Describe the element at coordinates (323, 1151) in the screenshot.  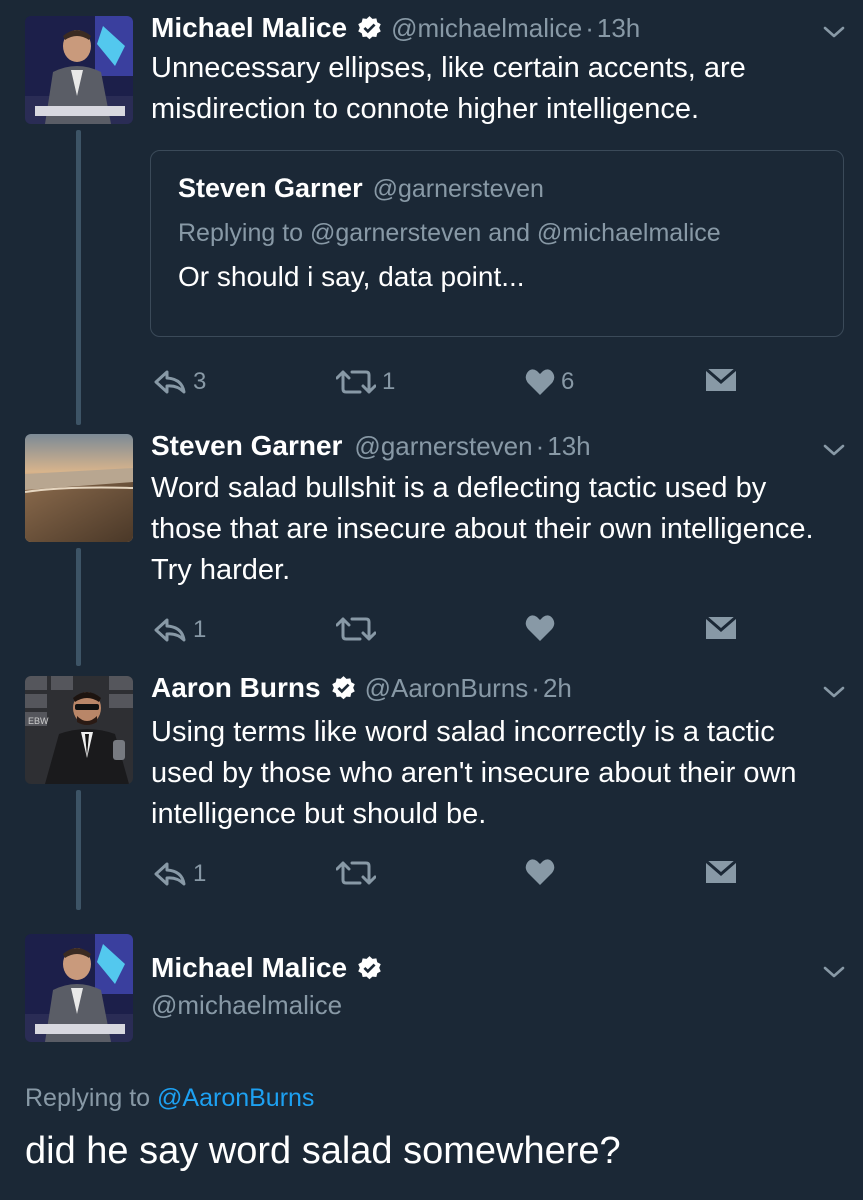
I see `main-tweet-text: did he say word salad somewhere?` at that location.